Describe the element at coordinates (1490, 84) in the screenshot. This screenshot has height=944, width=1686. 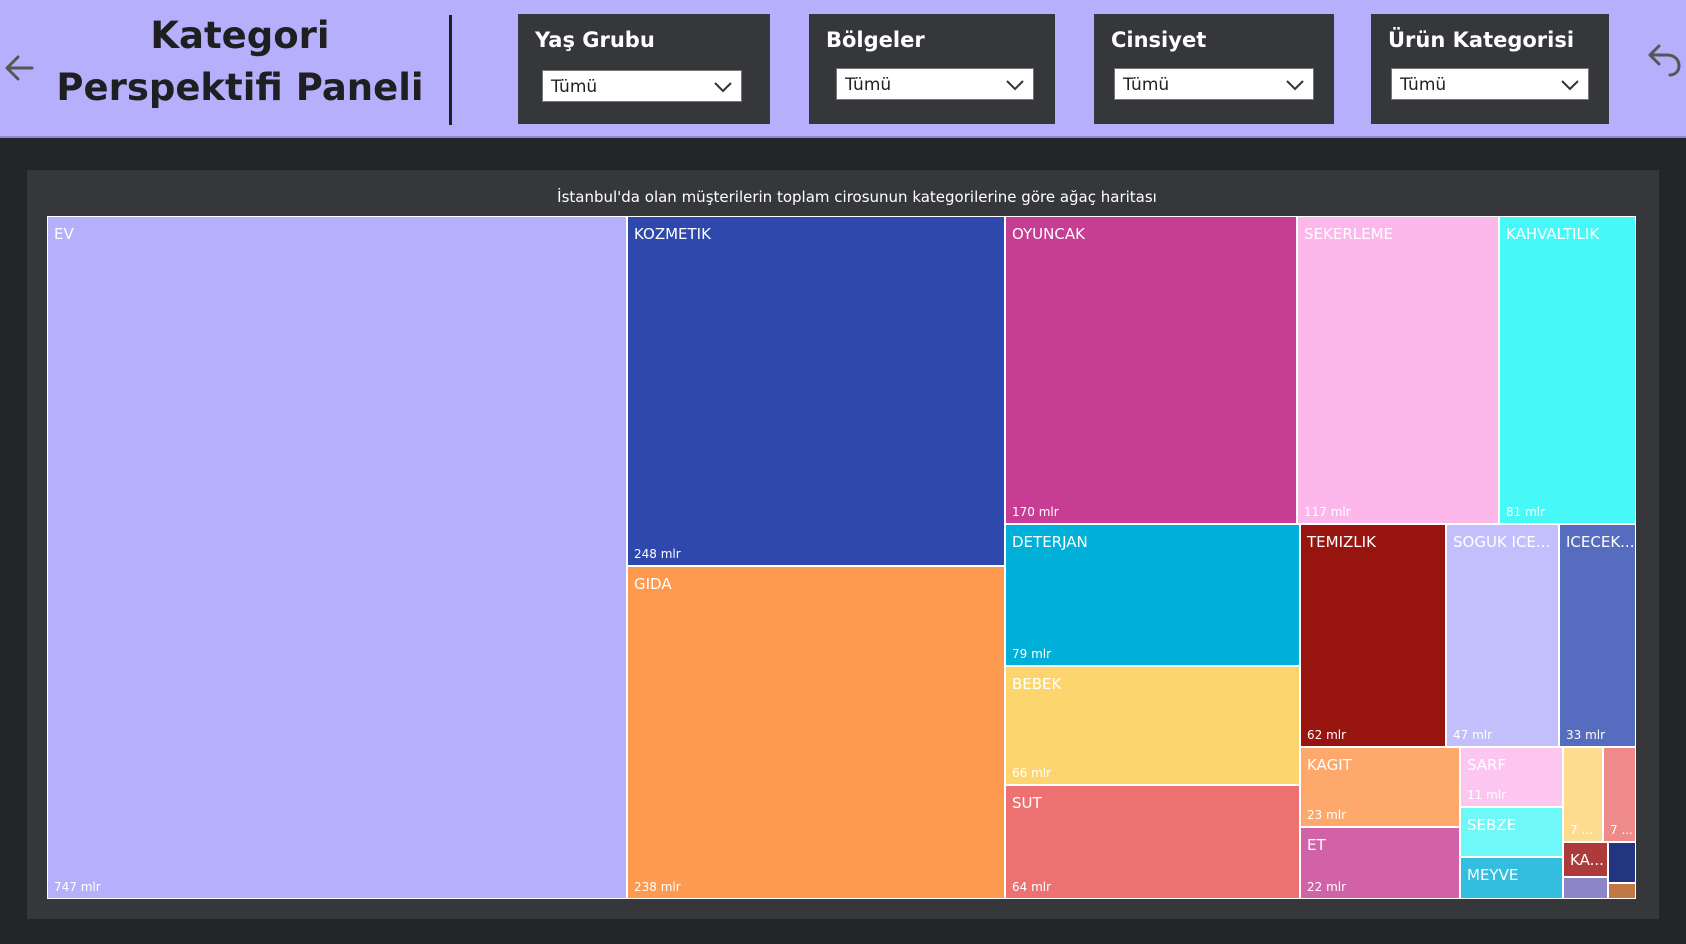
I see `filter-product-category-select: Tümü` at that location.